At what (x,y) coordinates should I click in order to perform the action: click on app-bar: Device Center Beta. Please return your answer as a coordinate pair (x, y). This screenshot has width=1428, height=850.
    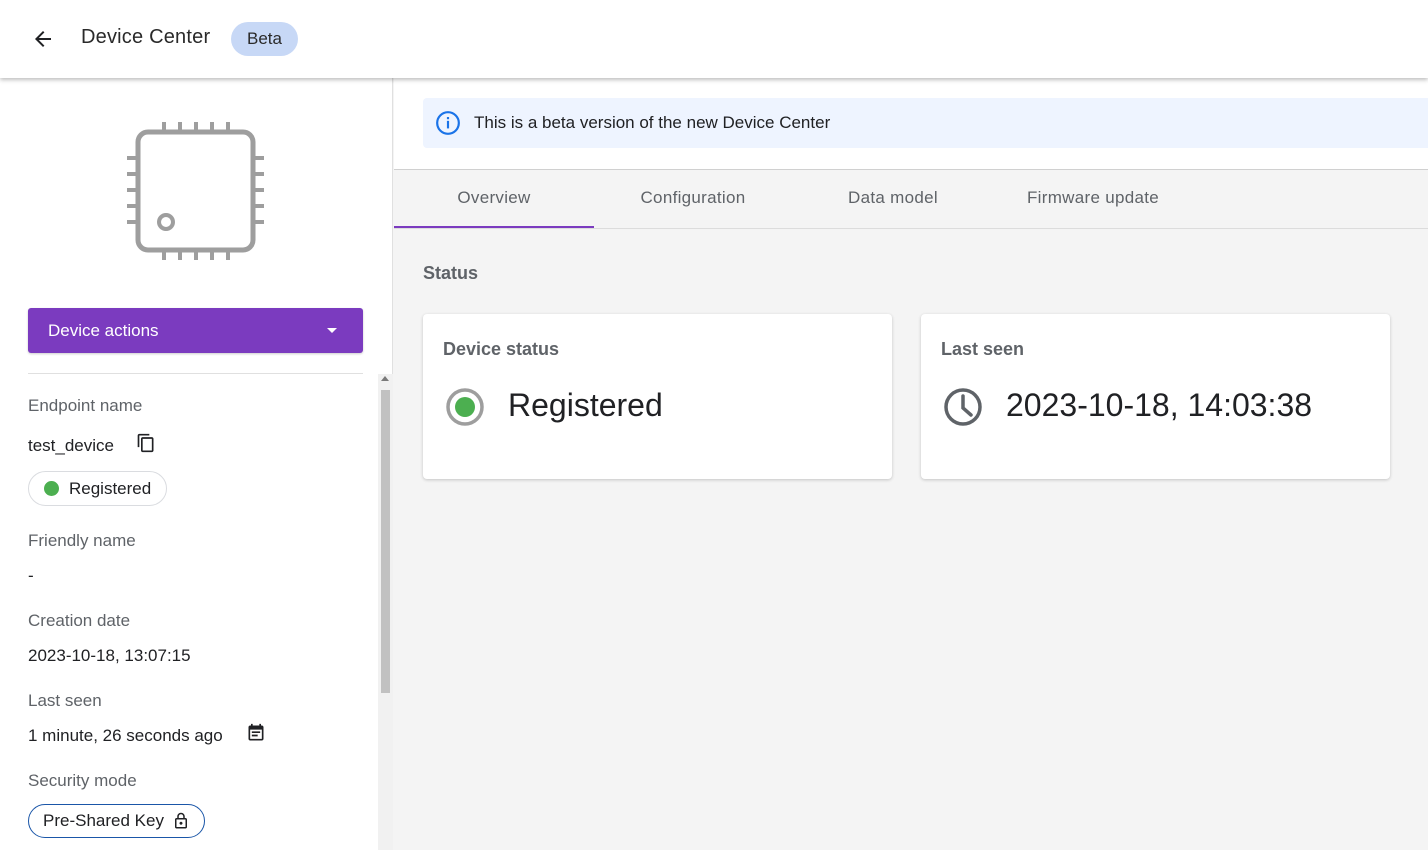
    Looking at the image, I should click on (714, 39).